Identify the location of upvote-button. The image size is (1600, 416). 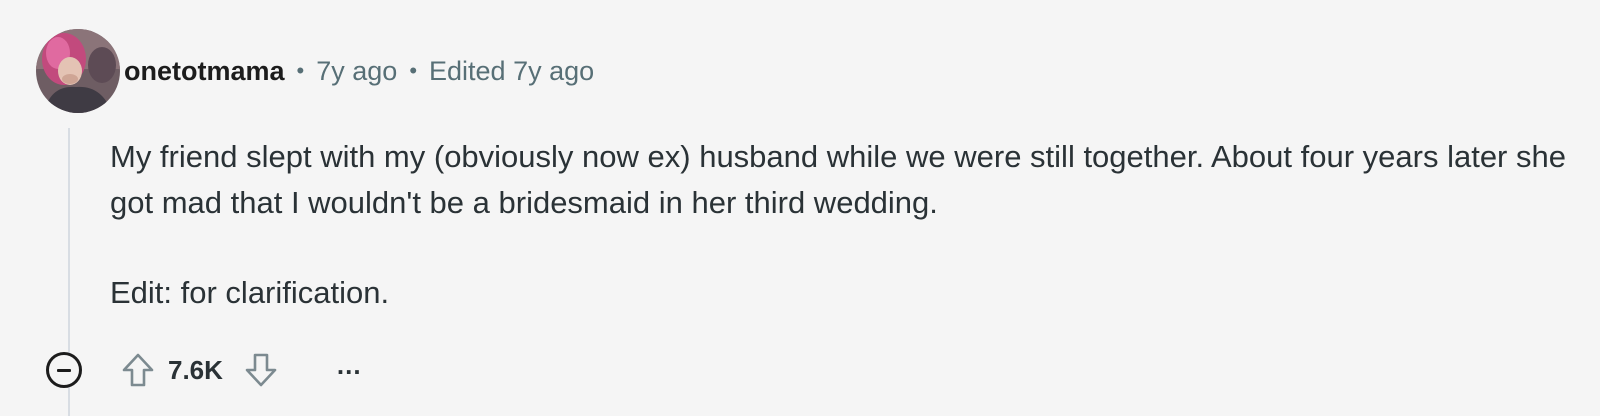
(138, 370).